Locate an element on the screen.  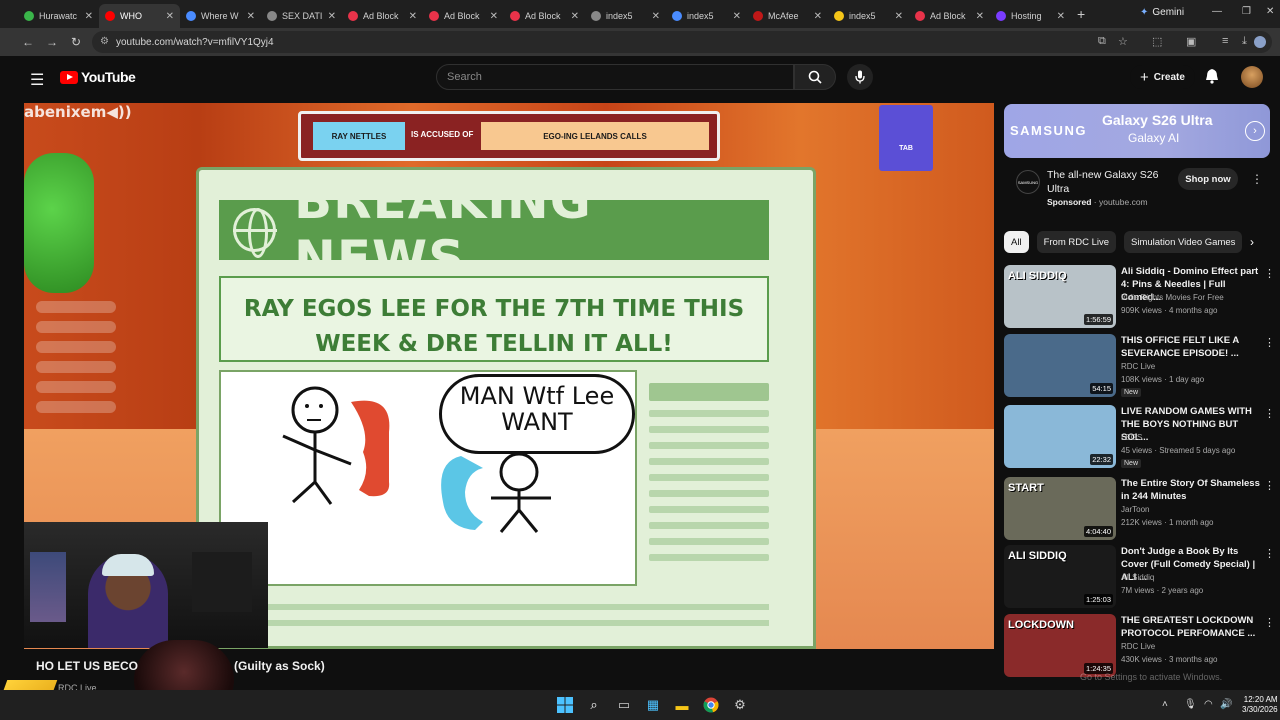
video-thumbnail: ALI SIDDIQ 1:25:03 is located at coordinates (1060, 576).